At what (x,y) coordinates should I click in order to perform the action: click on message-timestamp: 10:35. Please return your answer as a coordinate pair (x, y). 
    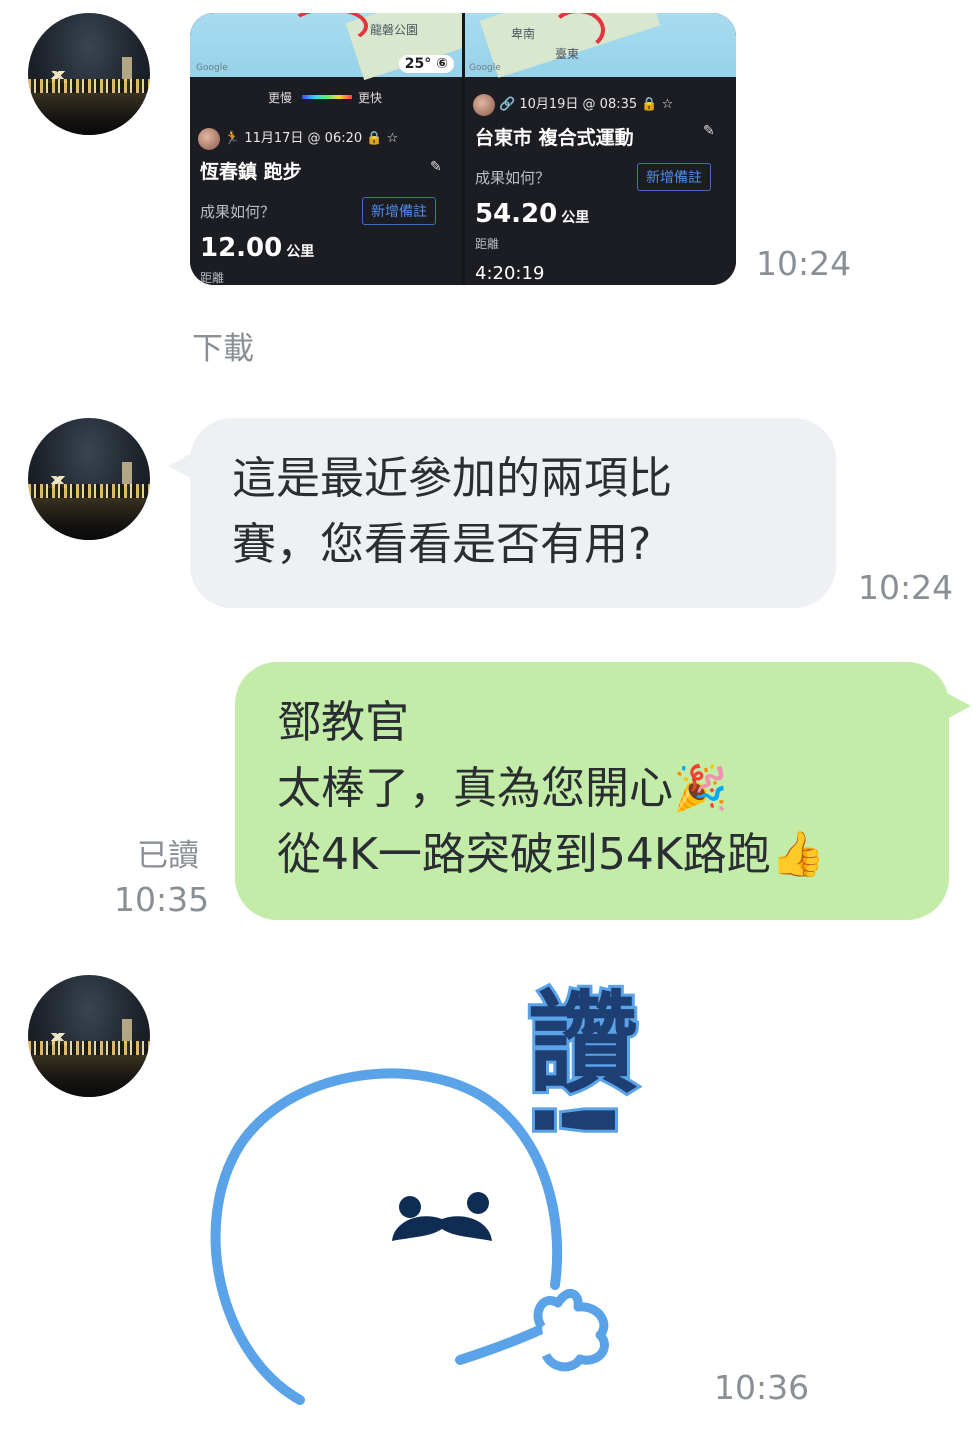
    Looking at the image, I should click on (162, 899).